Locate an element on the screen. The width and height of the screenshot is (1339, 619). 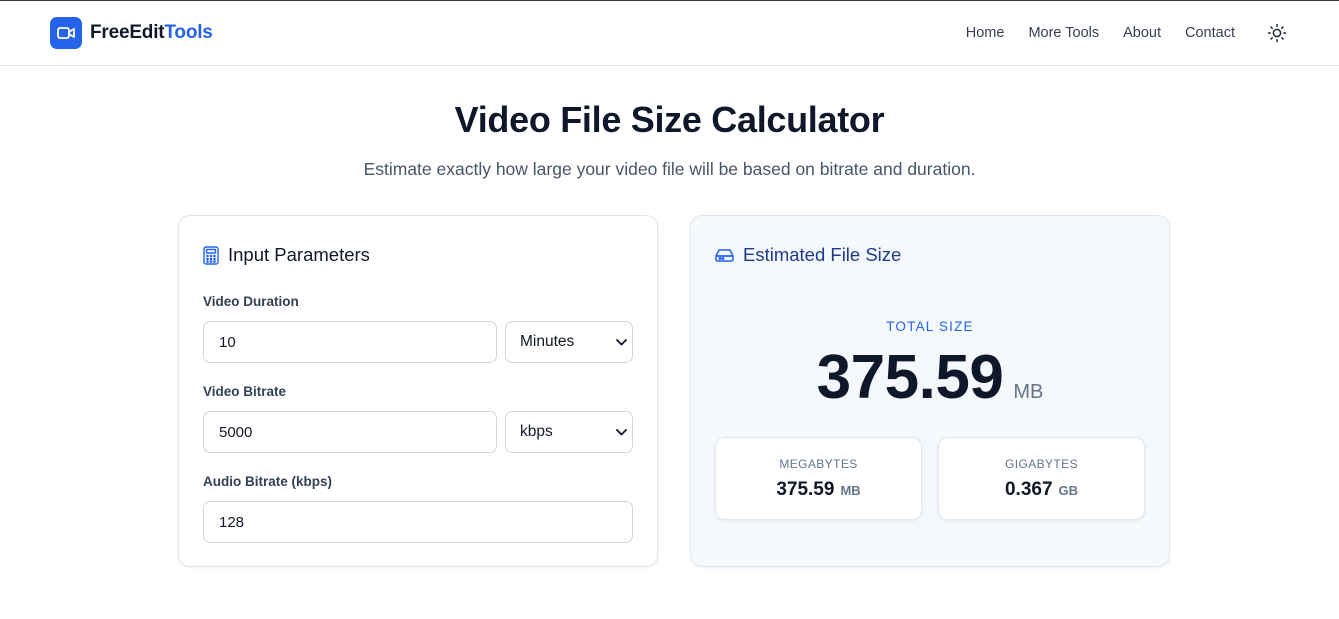
gigabytes-value: 0.367 is located at coordinates (1028, 489).